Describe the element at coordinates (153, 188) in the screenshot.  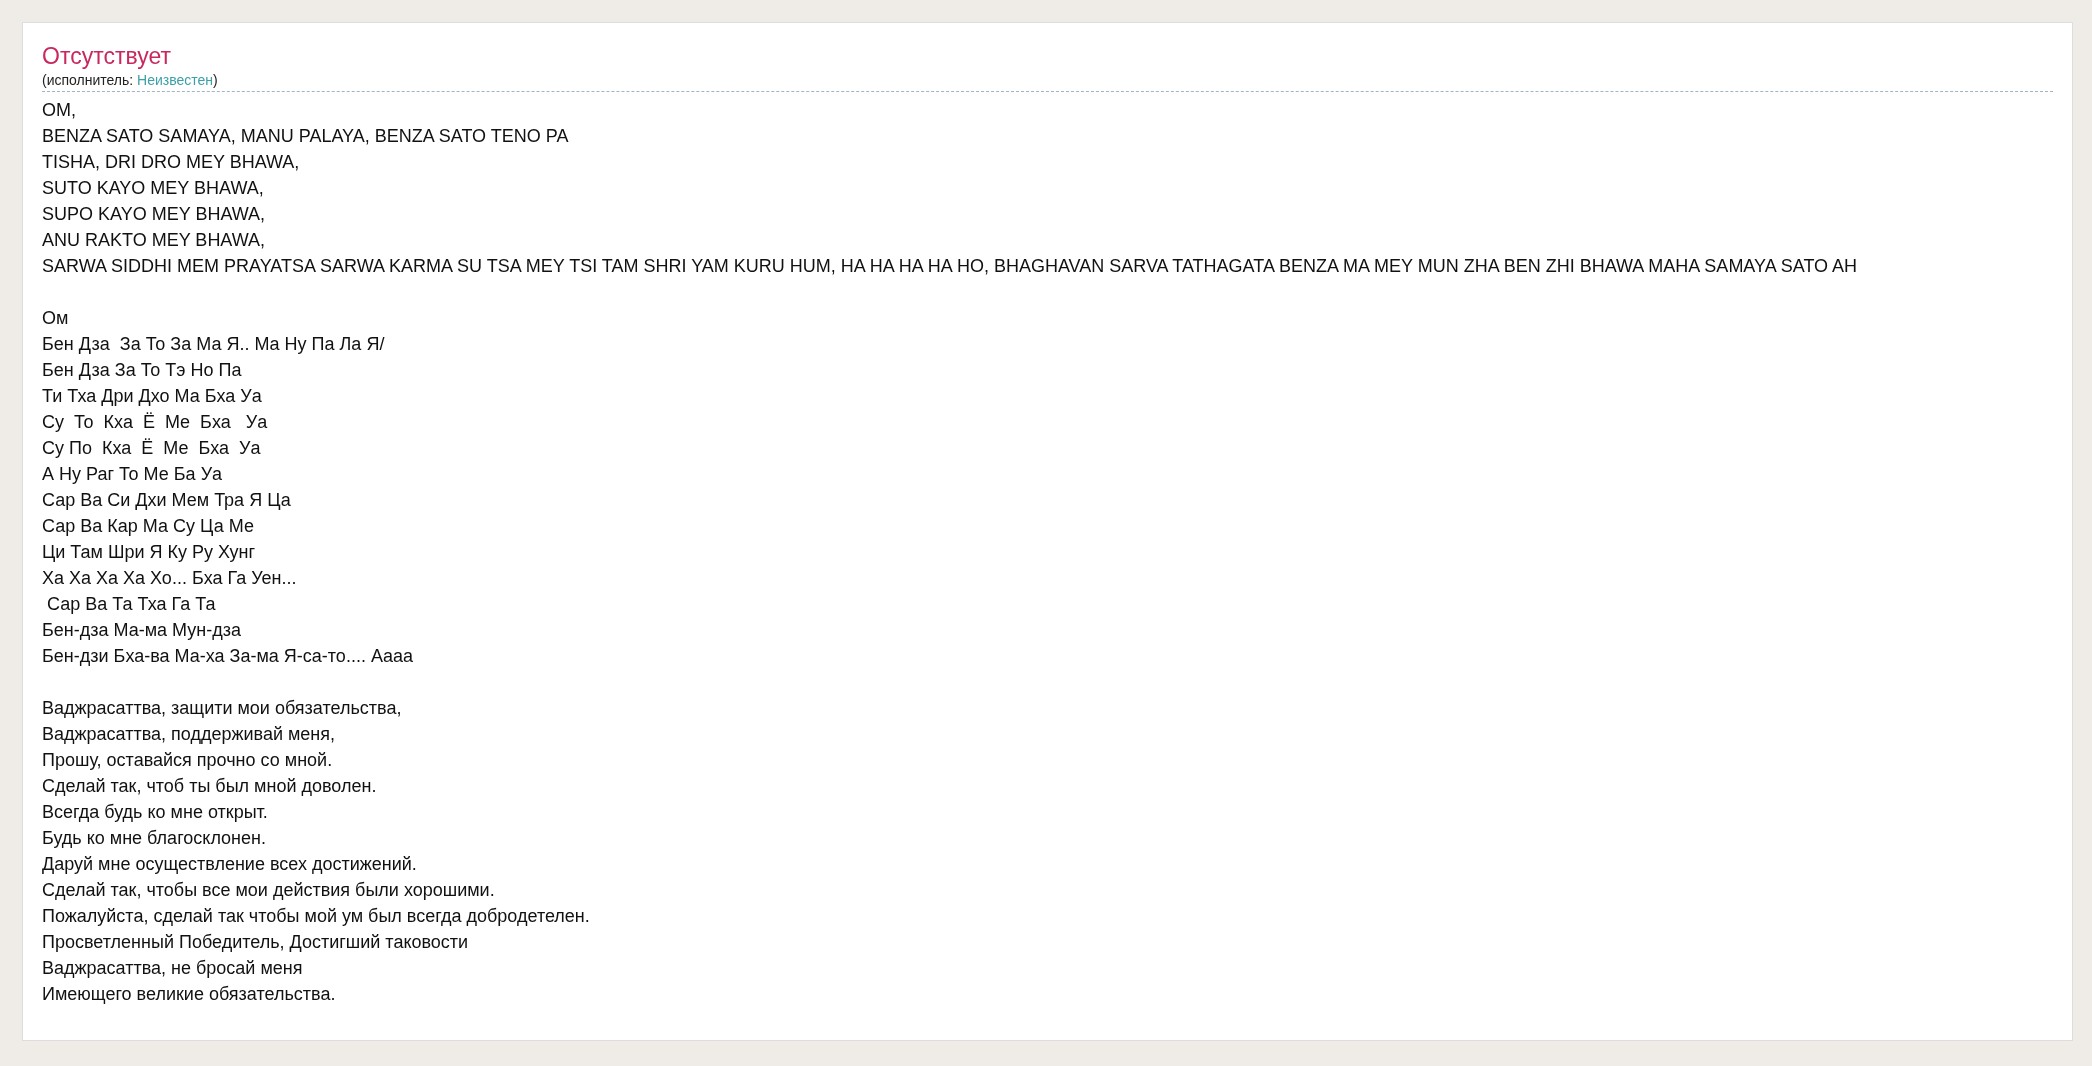
I see `lyric-line: SUTO KAYO MEY BHAWA,` at that location.